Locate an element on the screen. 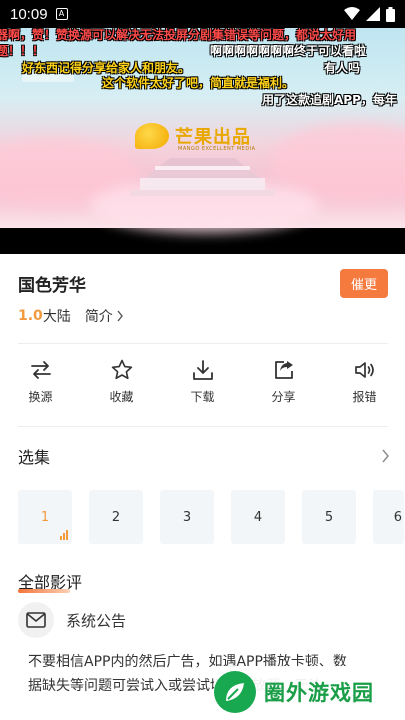 Image resolution: width=405 pixels, height=720 pixels. episode-number: 6 is located at coordinates (397, 517).